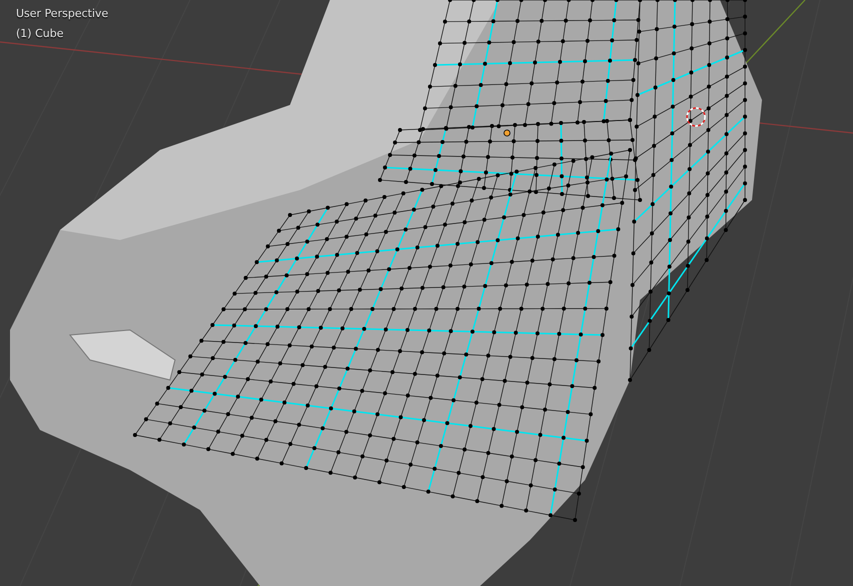  What do you see at coordinates (696, 117) in the screenshot?
I see `cursor-icon` at bounding box center [696, 117].